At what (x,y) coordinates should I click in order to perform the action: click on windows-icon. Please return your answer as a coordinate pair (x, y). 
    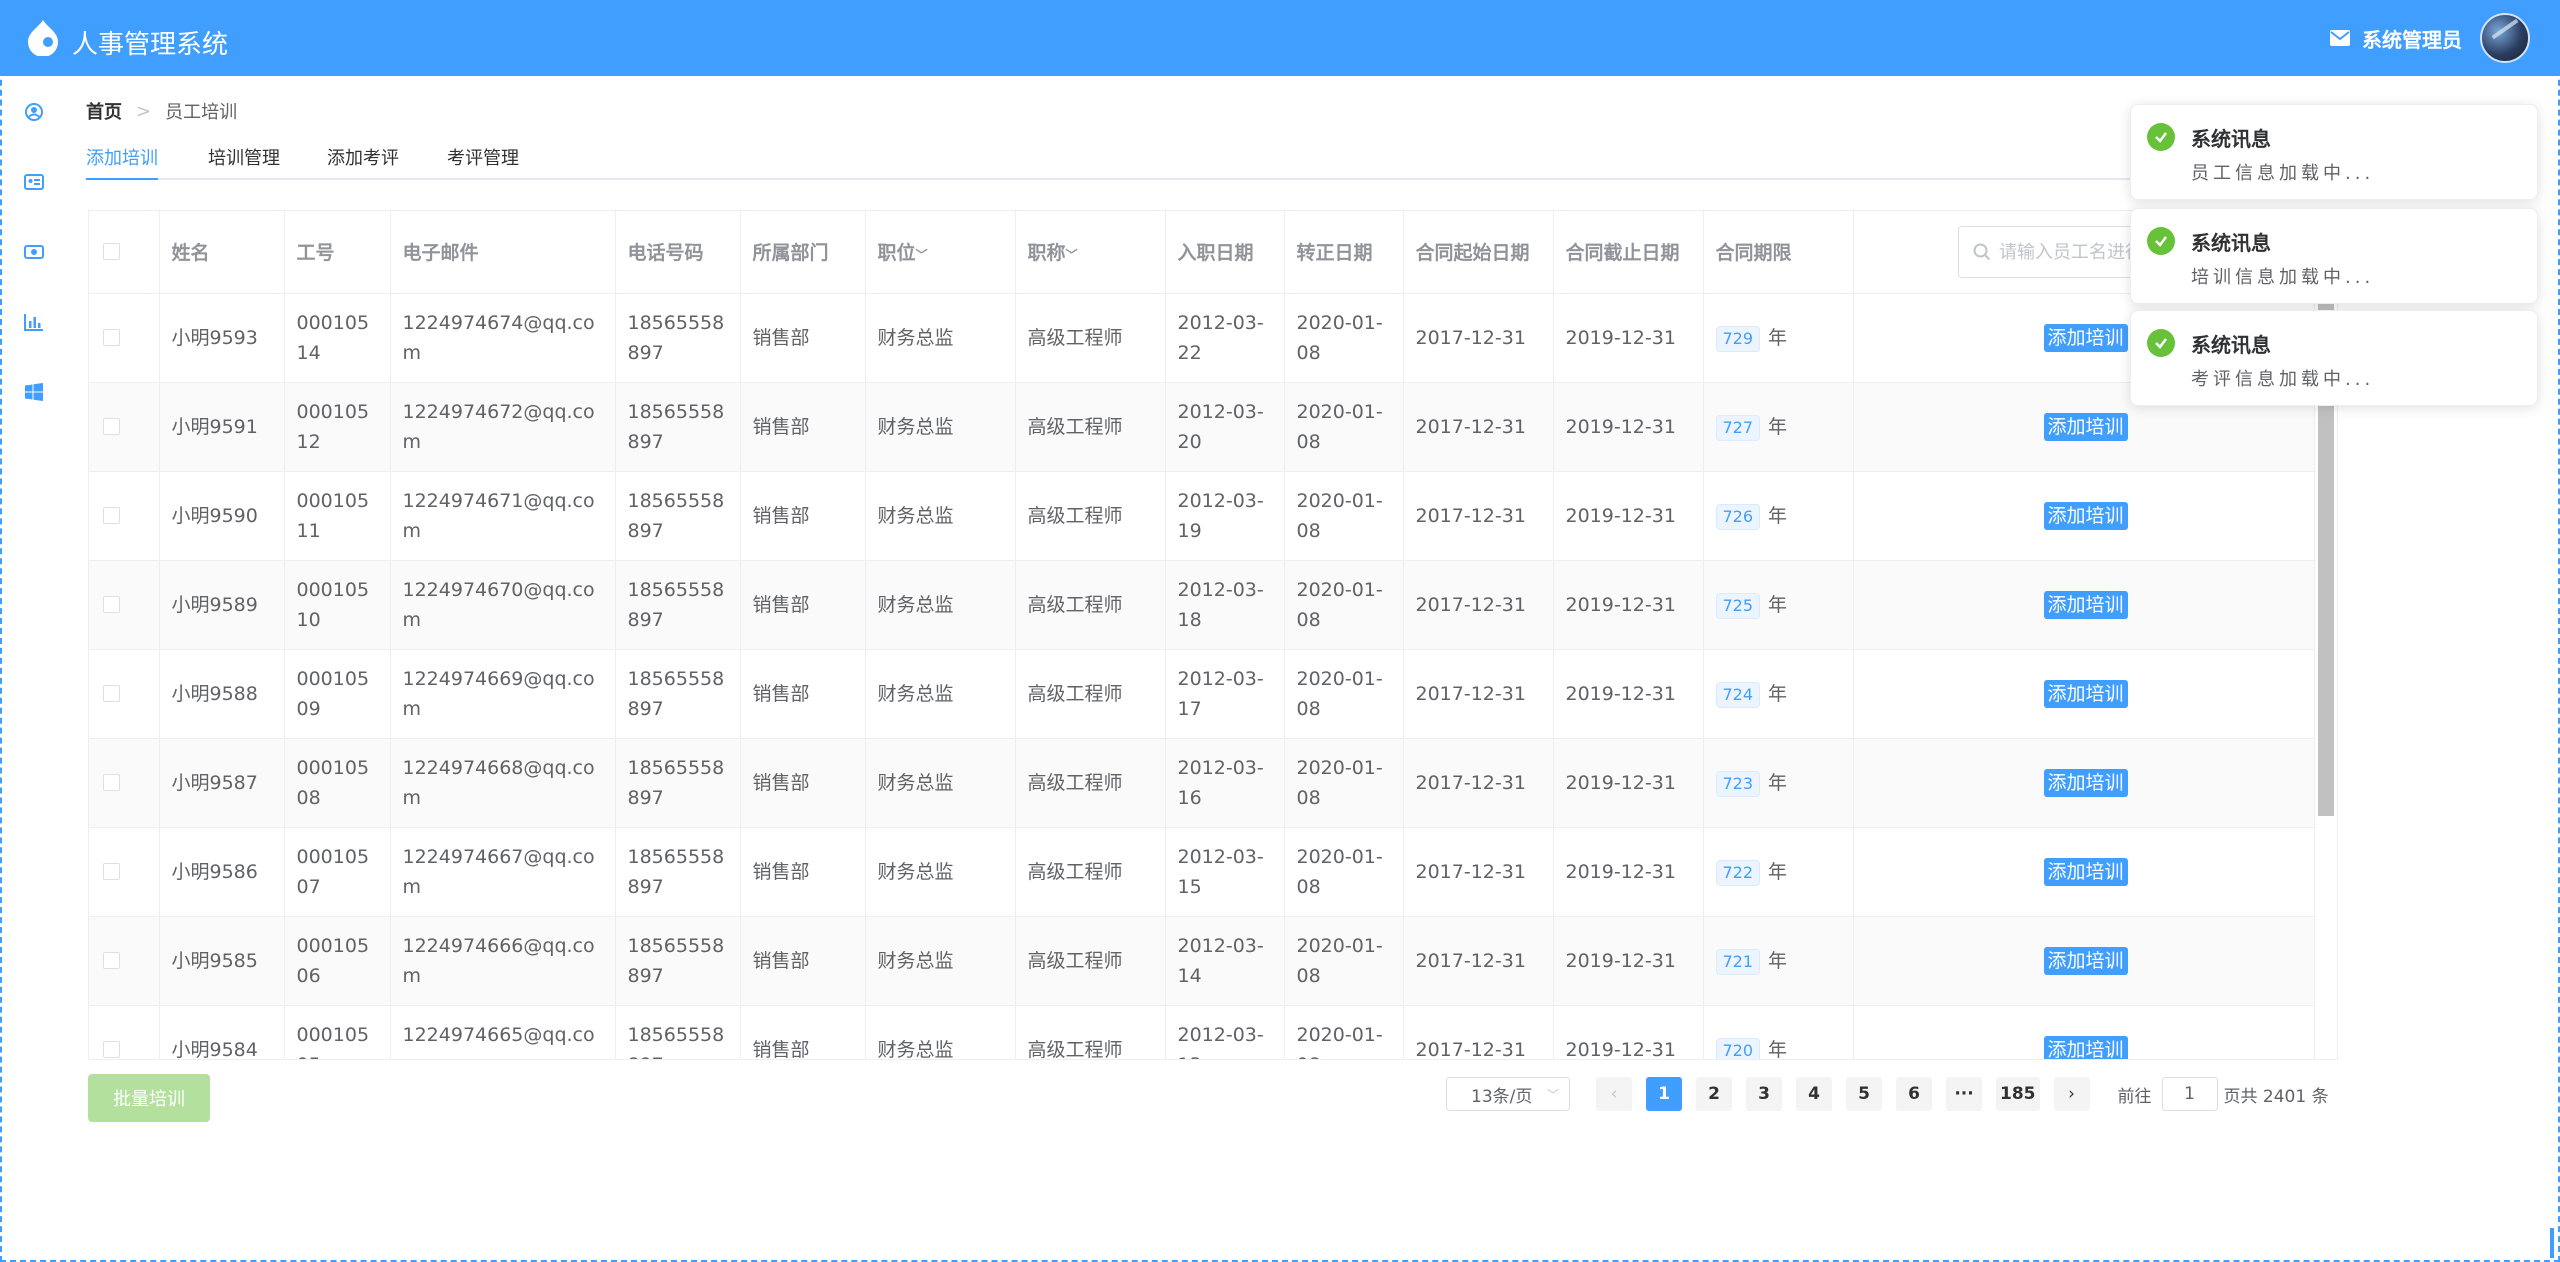
    Looking at the image, I should click on (34, 392).